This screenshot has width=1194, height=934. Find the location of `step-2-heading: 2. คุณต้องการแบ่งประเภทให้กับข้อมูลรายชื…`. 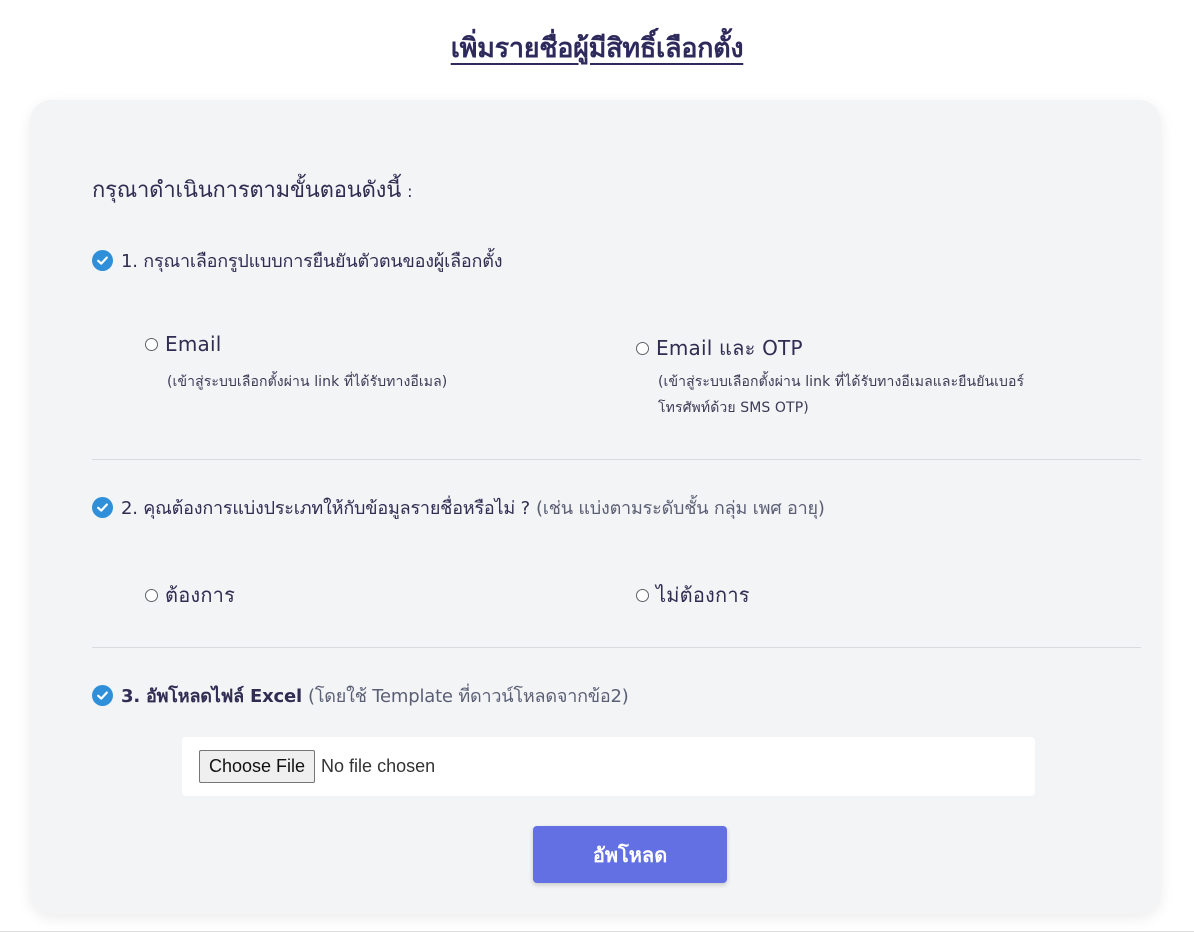

step-2-heading: 2. คุณต้องการแบ่งประเภทให้กับข้อมูลรายชื… is located at coordinates (458, 507).